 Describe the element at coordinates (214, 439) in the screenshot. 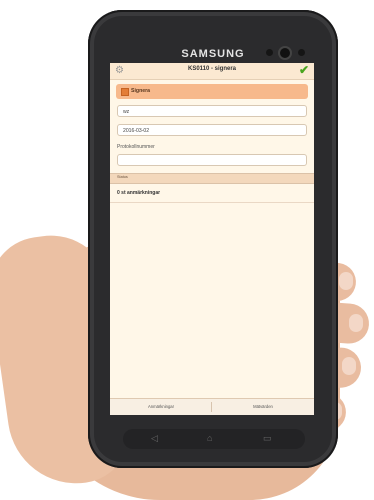

I see `navigation-bar: ◁ ⌂ ▭` at that location.